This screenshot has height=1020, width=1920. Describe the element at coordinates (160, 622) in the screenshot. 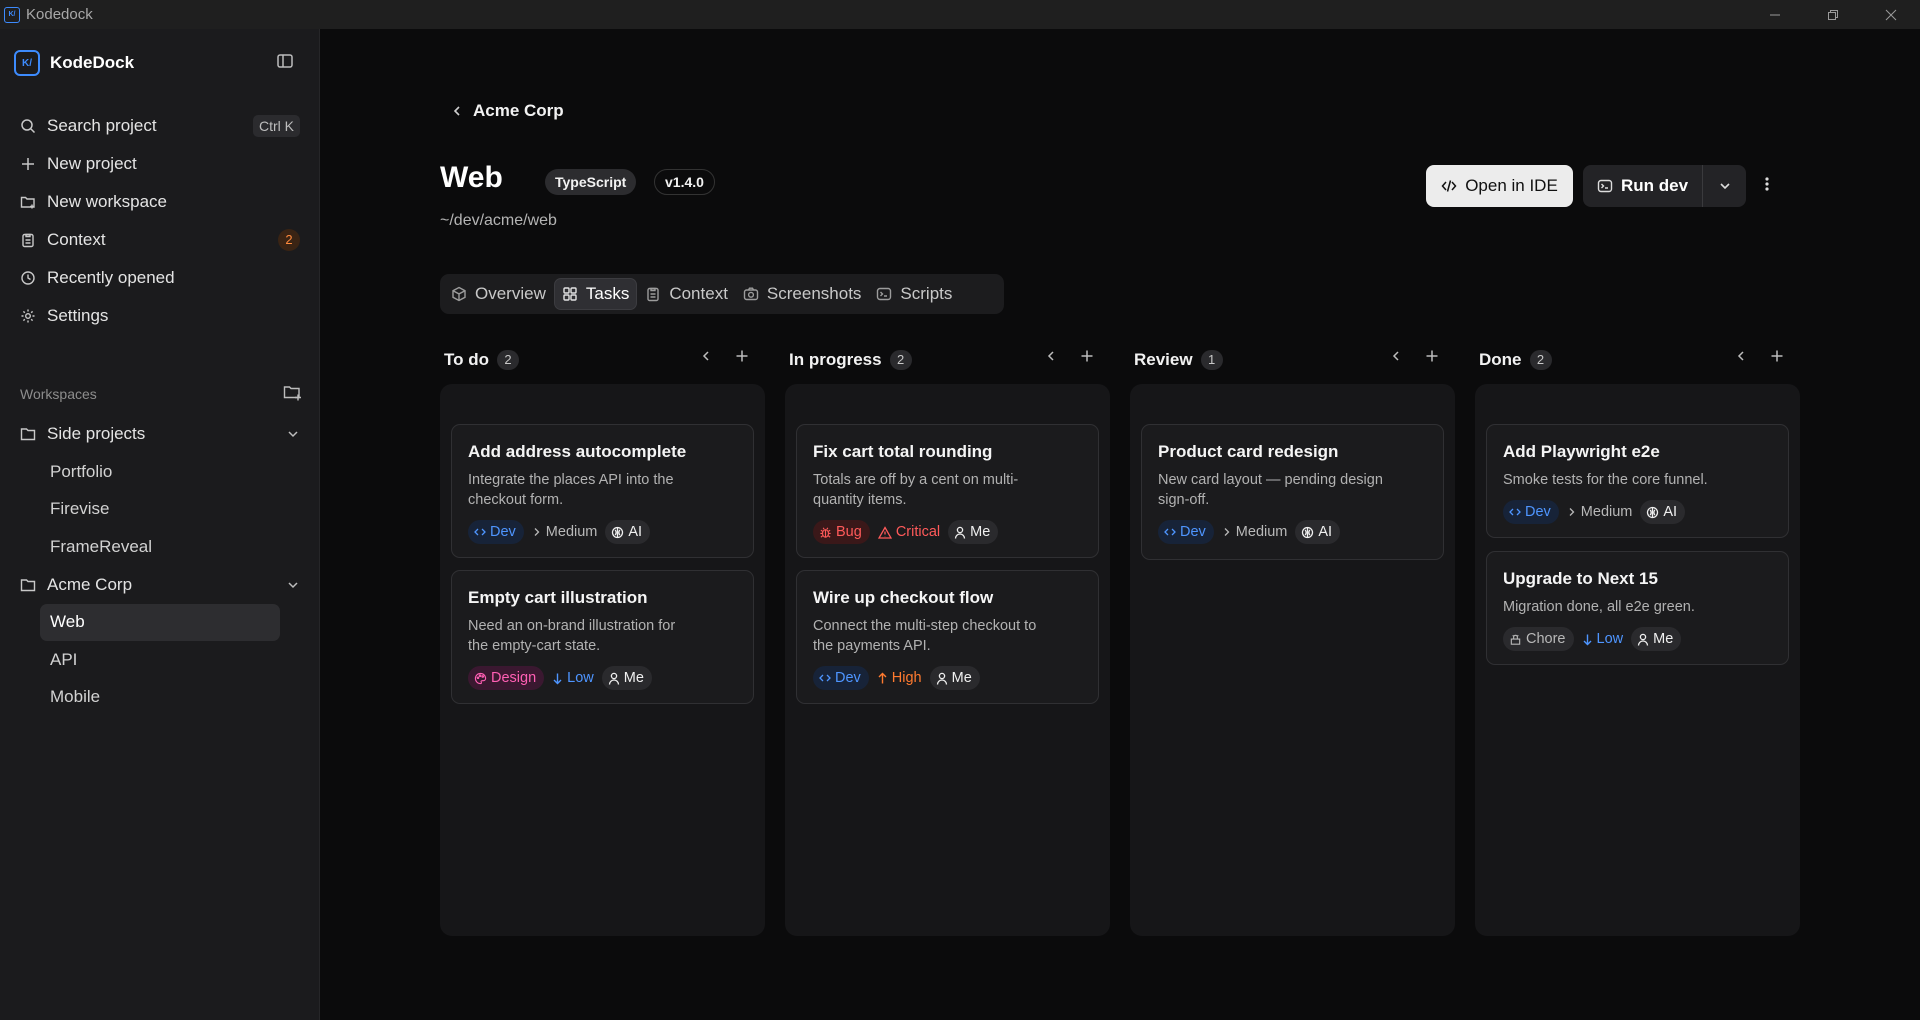

I see `sidebar-item-web: Web` at that location.